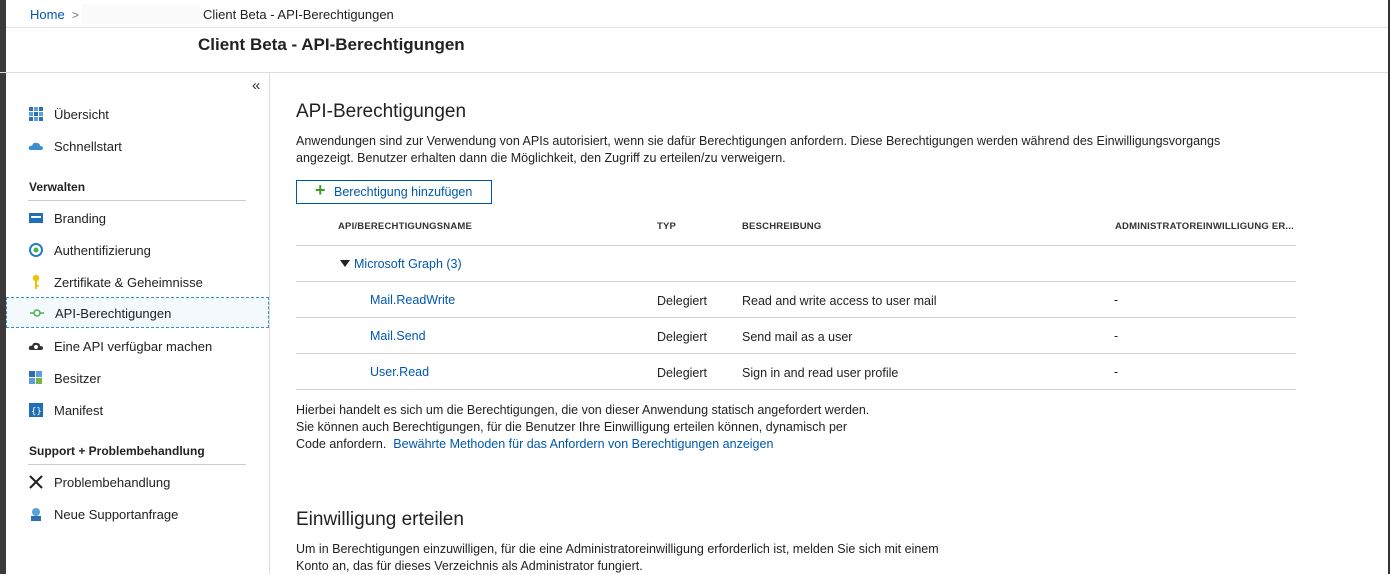 The width and height of the screenshot is (1390, 575). I want to click on caret-down-icon, so click(345, 263).